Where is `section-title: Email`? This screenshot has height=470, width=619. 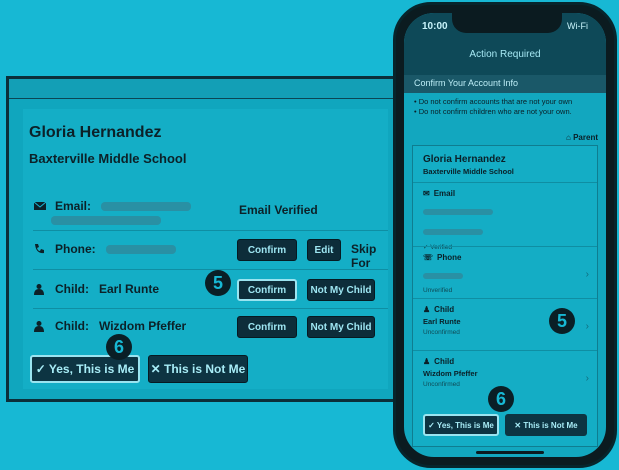
section-title: Email is located at coordinates (444, 193).